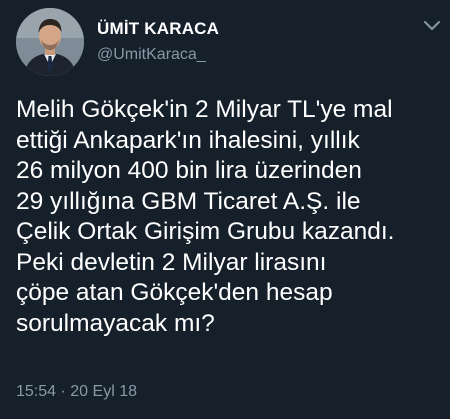  Describe the element at coordinates (432, 26) in the screenshot. I see `chevron-down-icon` at that location.